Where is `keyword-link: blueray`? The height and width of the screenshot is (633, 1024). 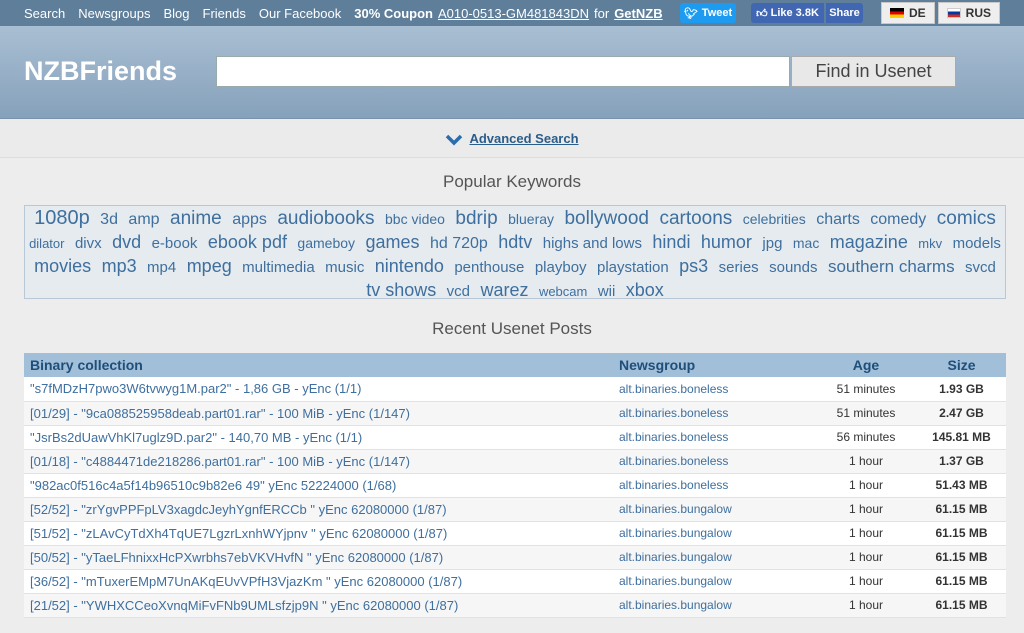 keyword-link: blueray is located at coordinates (531, 219).